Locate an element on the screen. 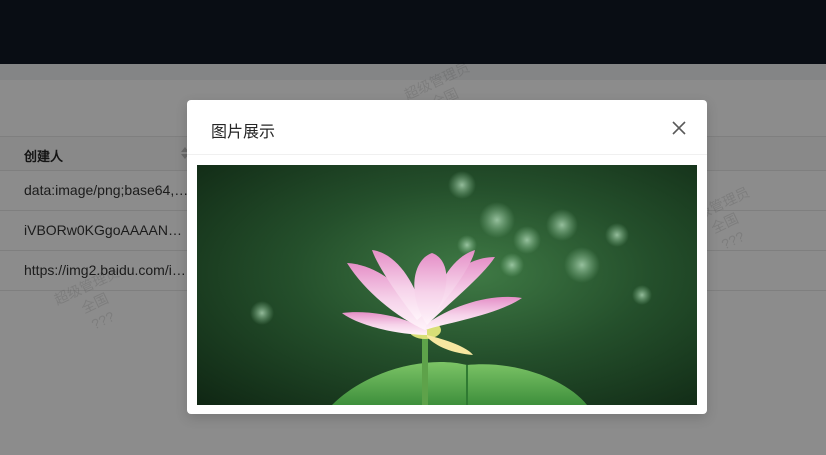  modal-title: 图片展示 is located at coordinates (243, 132).